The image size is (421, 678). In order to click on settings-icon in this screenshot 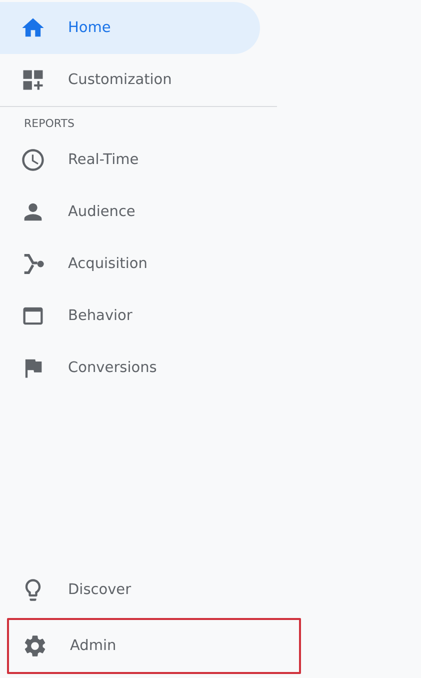, I will do `click(35, 646)`.